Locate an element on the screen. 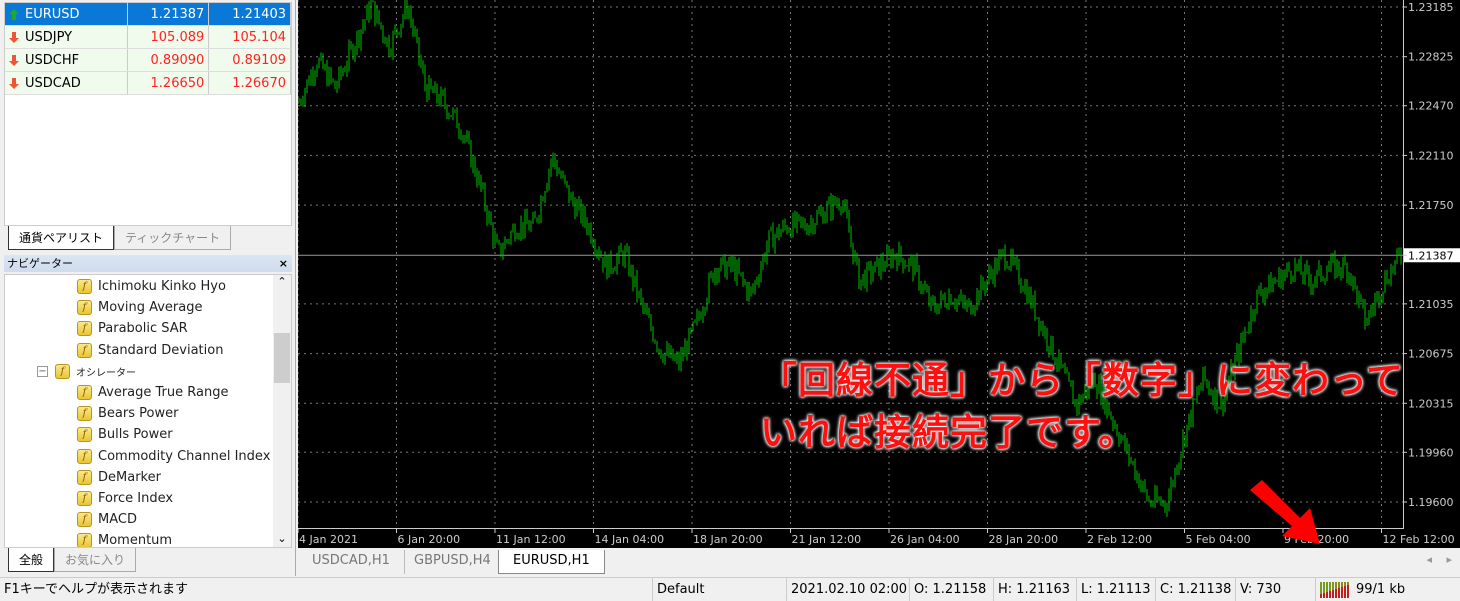 Image resolution: width=1460 pixels, height=601 pixels. navigator-item: f Standard Deviation is located at coordinates (150, 350).